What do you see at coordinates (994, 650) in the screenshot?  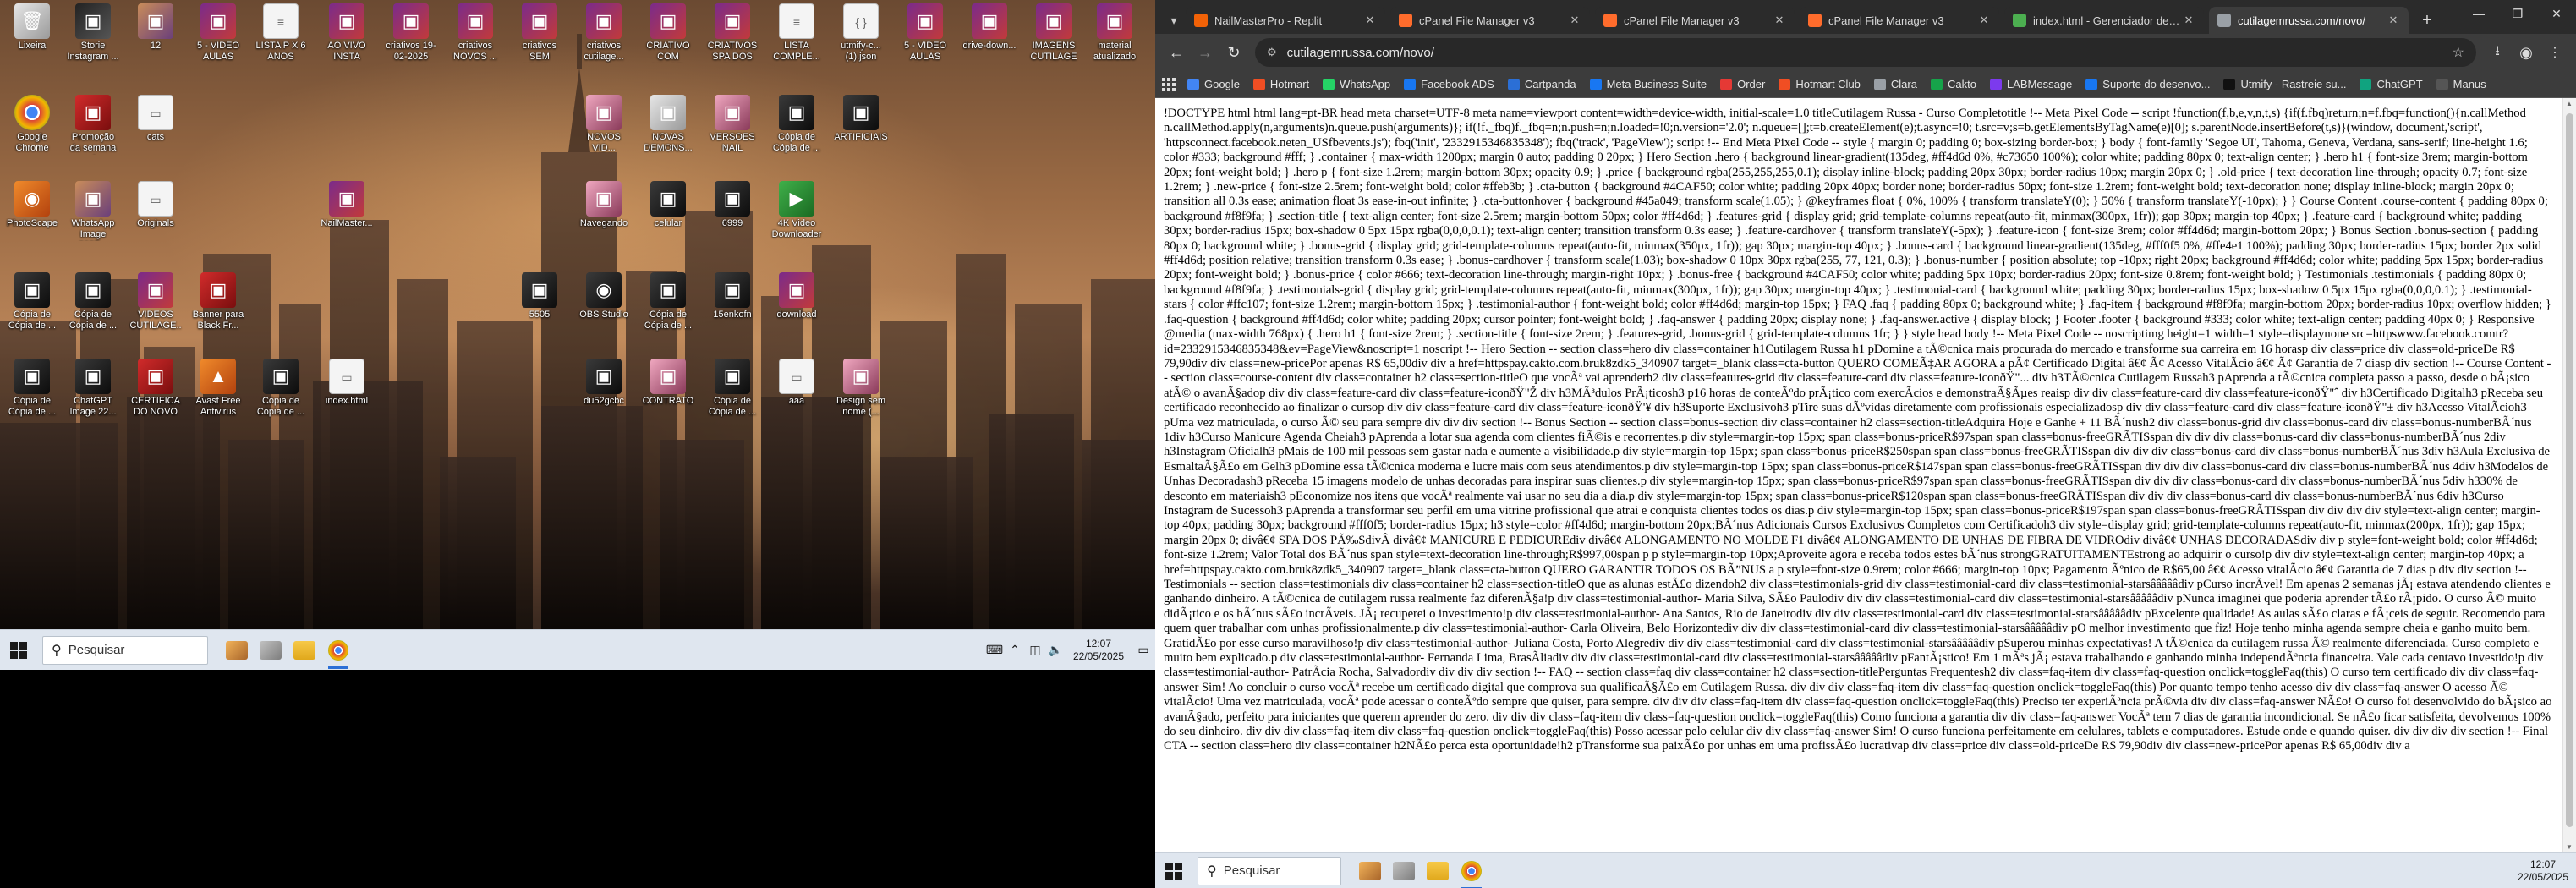 I see `keyboard-icon: ⌨` at bounding box center [994, 650].